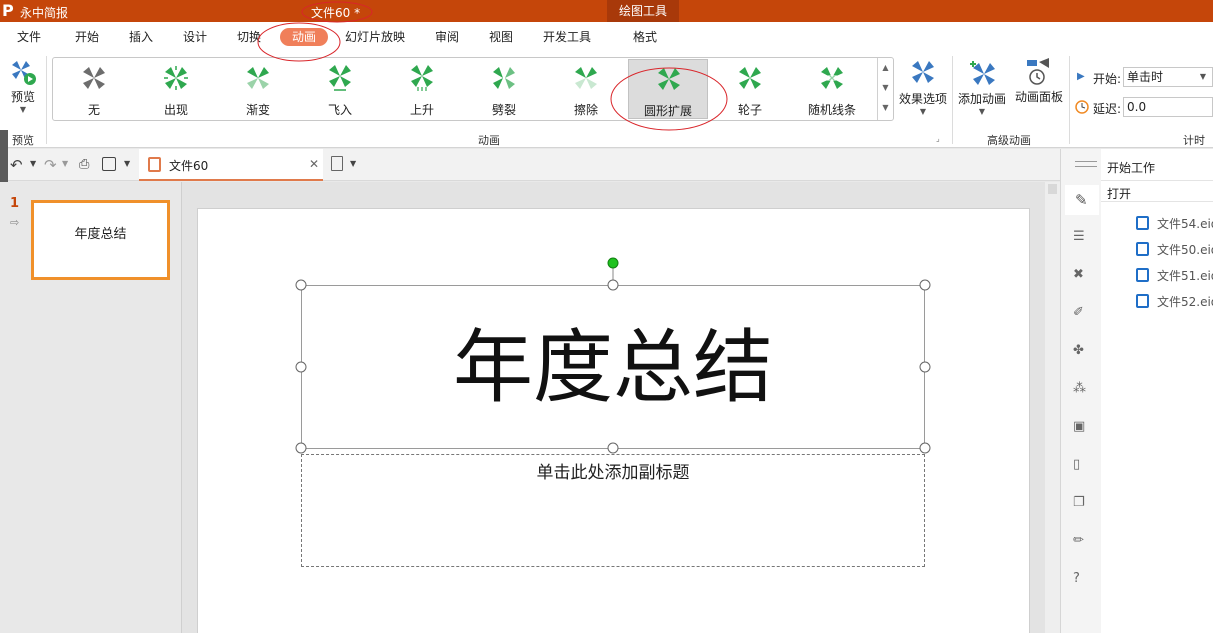 The width and height of the screenshot is (1213, 633). Describe the element at coordinates (613, 473) in the screenshot. I see `subtitle-placeholder-text: 单击此处添加副标题` at that location.